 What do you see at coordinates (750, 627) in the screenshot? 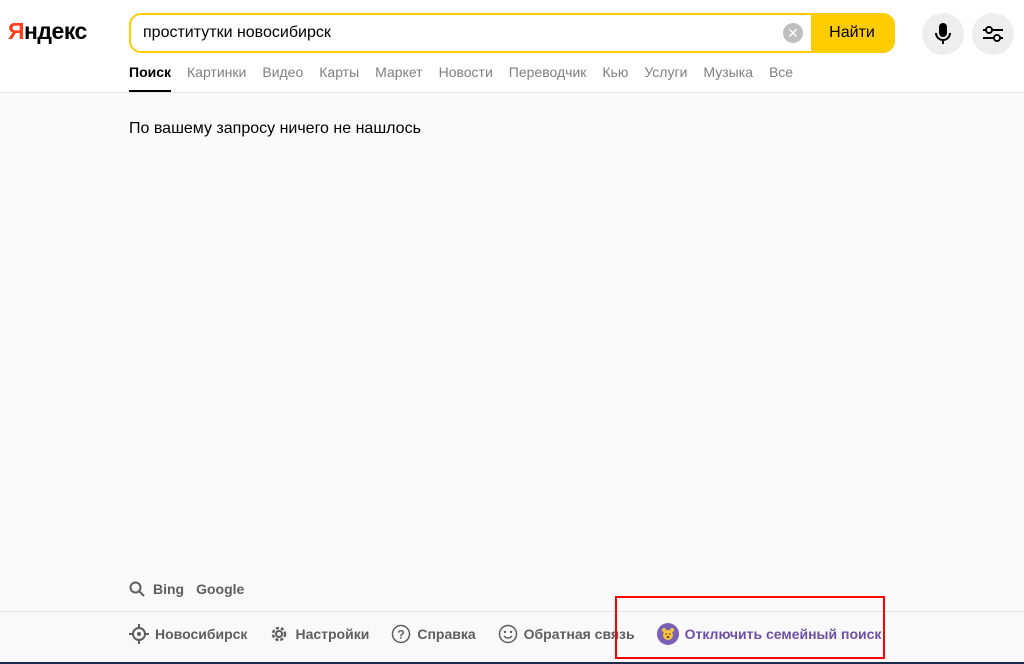
I see `annotation-highlight-box` at bounding box center [750, 627].